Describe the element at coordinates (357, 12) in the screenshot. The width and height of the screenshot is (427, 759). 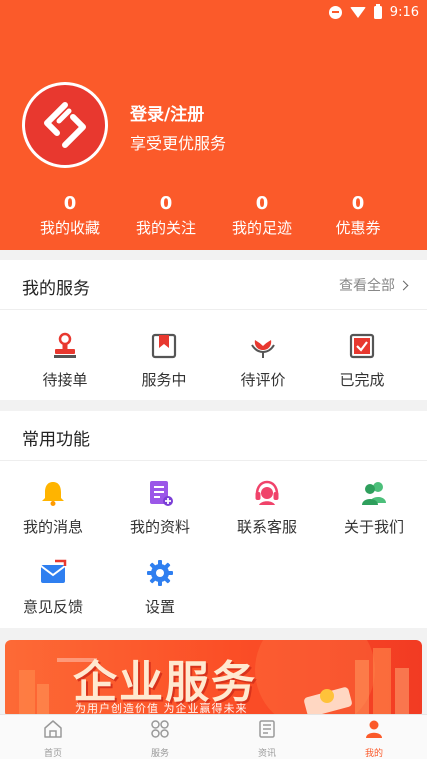
I see `wifi-icon` at that location.